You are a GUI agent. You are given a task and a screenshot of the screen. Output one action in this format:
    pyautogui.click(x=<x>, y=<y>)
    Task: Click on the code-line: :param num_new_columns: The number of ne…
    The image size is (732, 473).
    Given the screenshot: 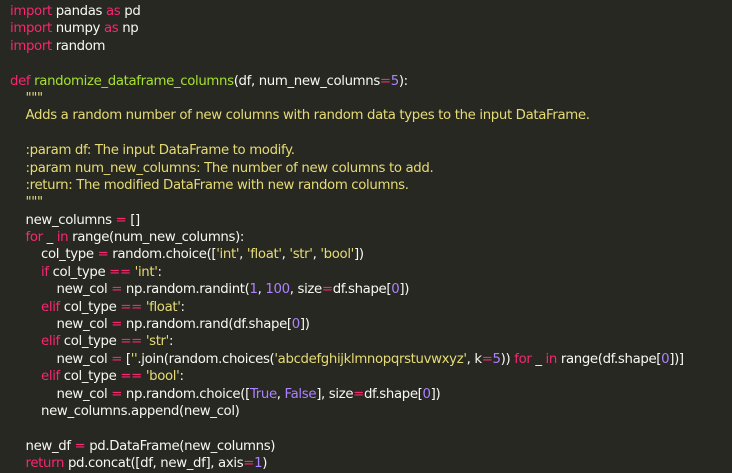 What is the action you would take?
    pyautogui.click(x=371, y=168)
    